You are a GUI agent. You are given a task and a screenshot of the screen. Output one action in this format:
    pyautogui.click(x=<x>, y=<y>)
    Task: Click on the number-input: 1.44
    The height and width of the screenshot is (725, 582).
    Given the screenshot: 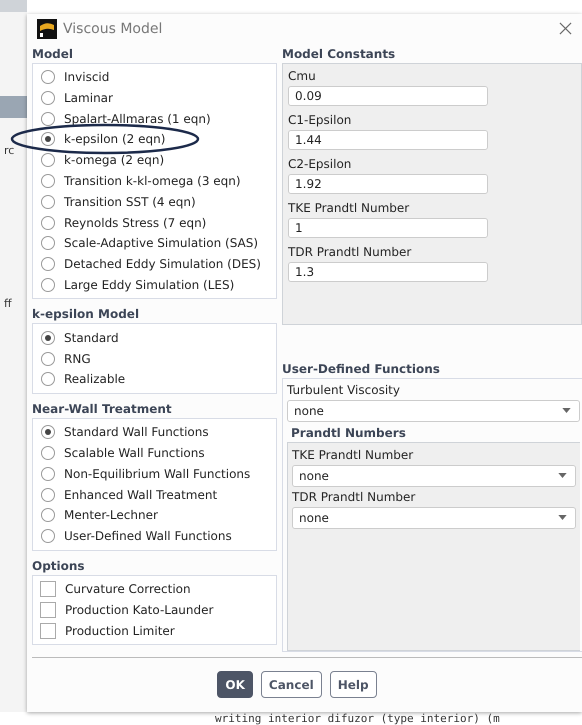 What is the action you would take?
    pyautogui.click(x=388, y=140)
    